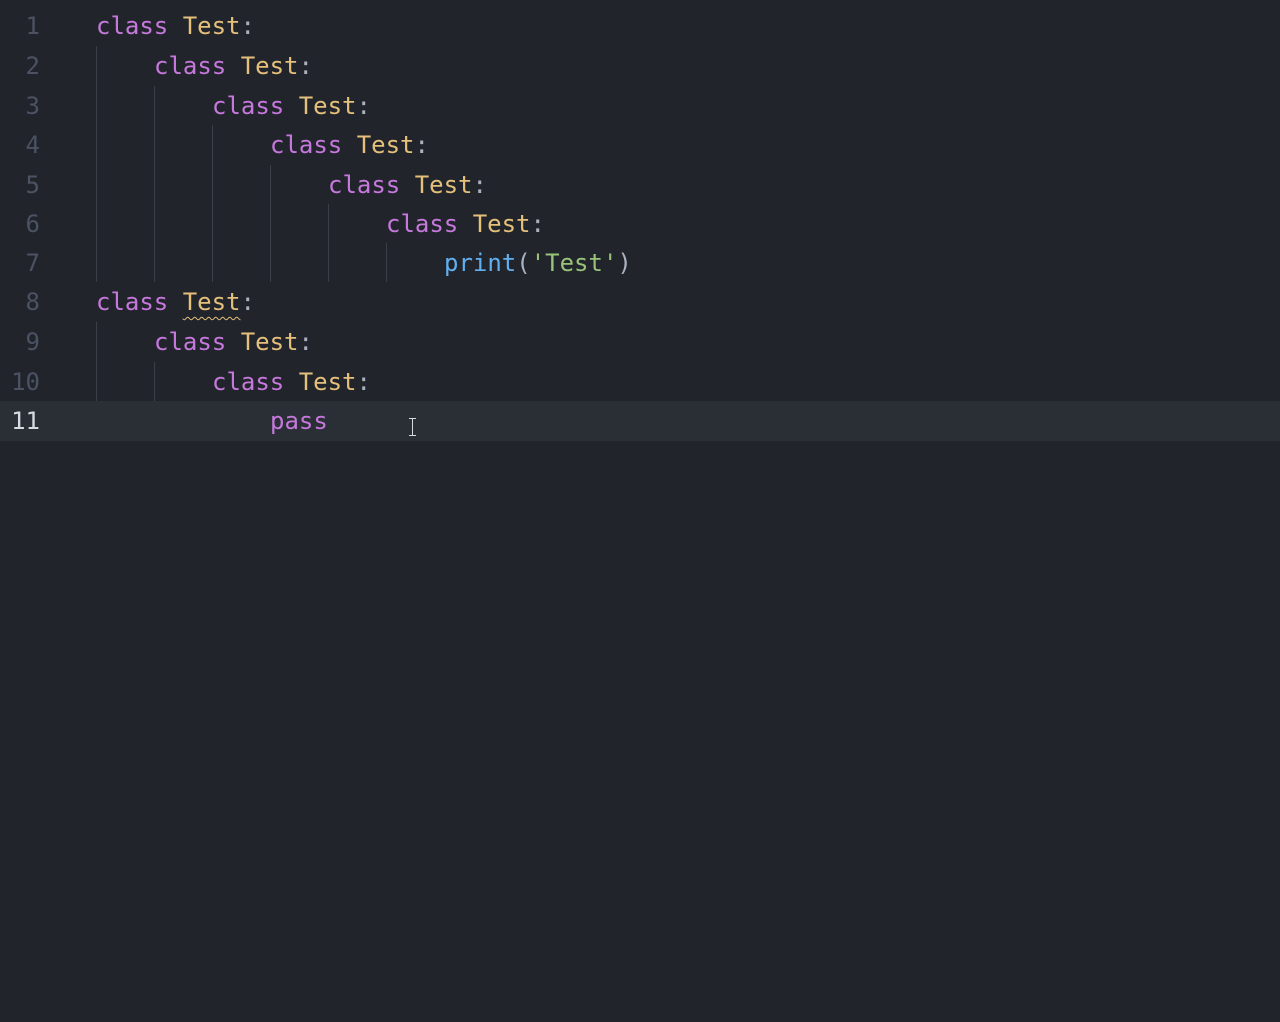 This screenshot has width=1280, height=1022. Describe the element at coordinates (32, 66) in the screenshot. I see `line-number: 2` at that location.